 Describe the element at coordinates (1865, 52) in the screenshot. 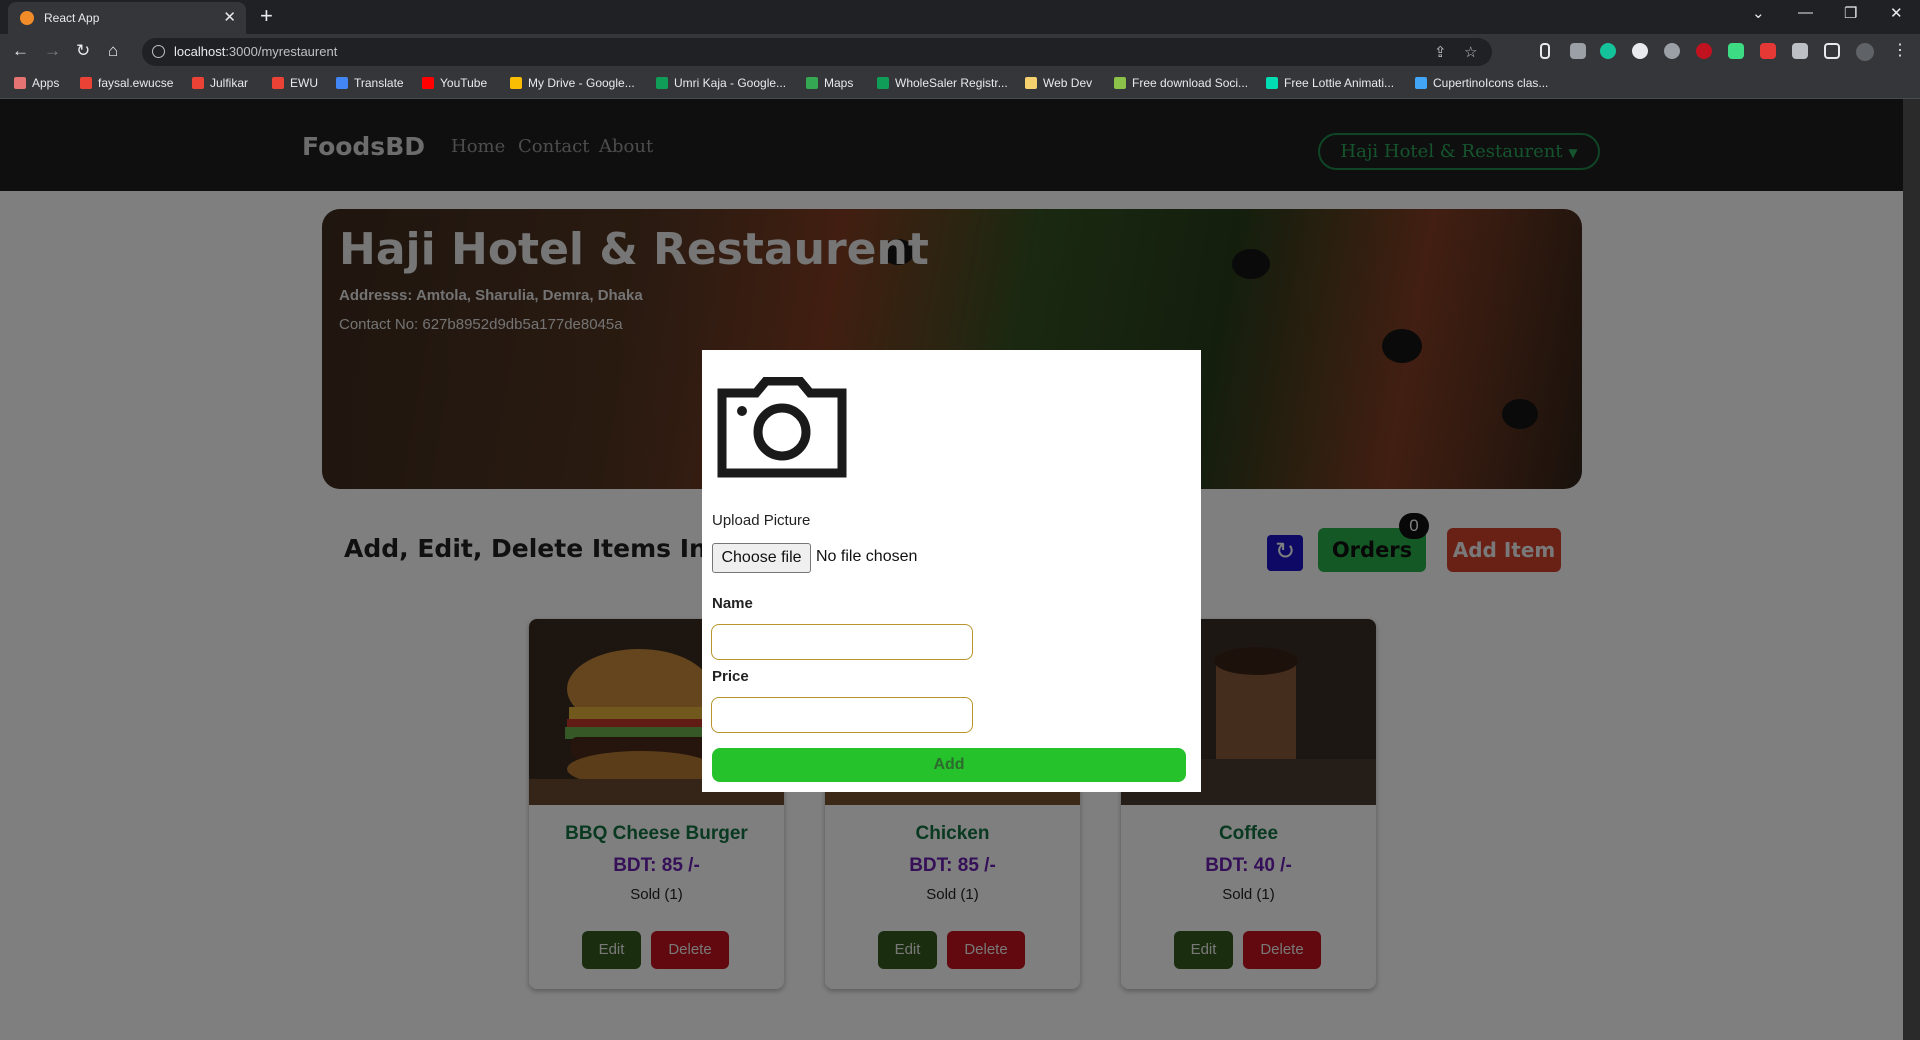

I see `profile-avatar` at that location.